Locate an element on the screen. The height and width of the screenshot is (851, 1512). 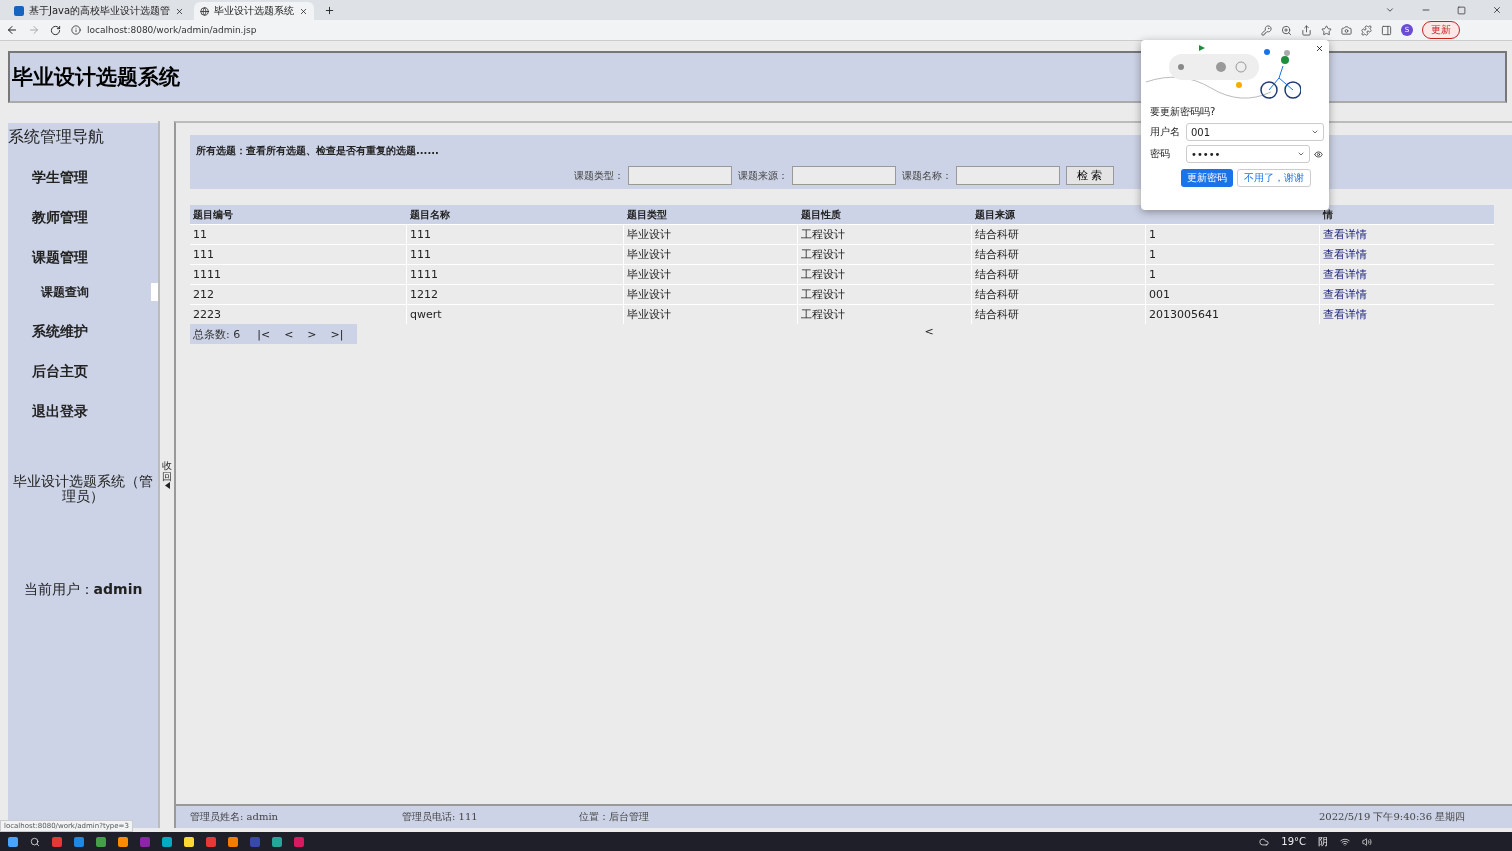
zoom-icon is located at coordinates (1286, 30).